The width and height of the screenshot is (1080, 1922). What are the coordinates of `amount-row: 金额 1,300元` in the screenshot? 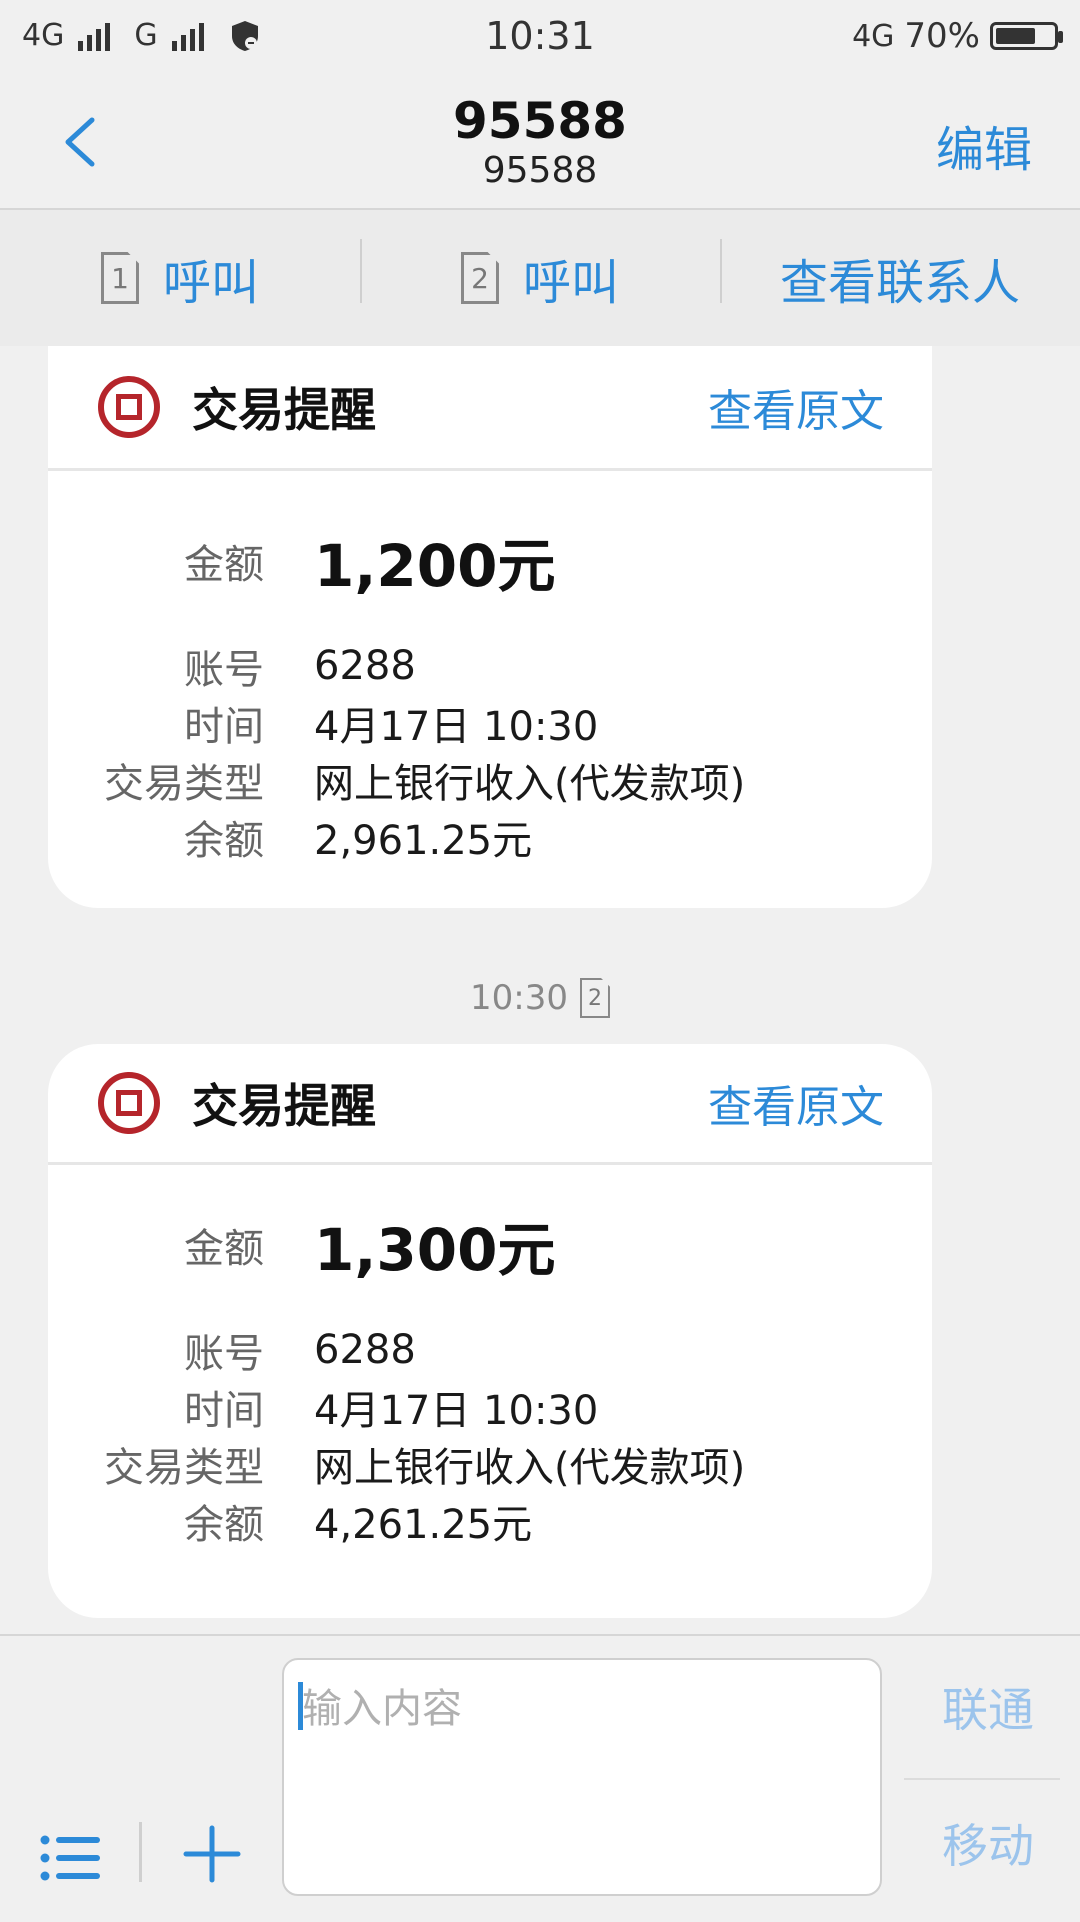 It's located at (490, 1245).